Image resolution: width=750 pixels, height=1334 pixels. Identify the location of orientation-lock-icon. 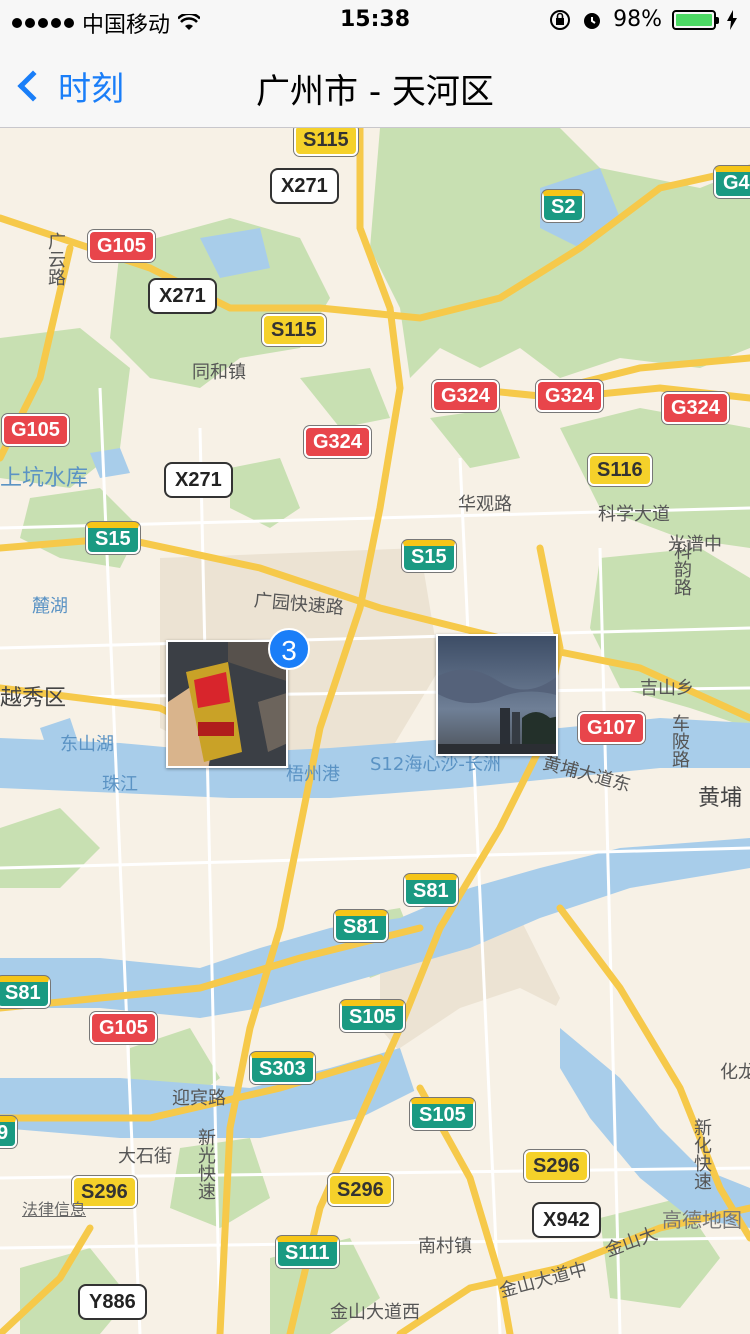
(560, 19).